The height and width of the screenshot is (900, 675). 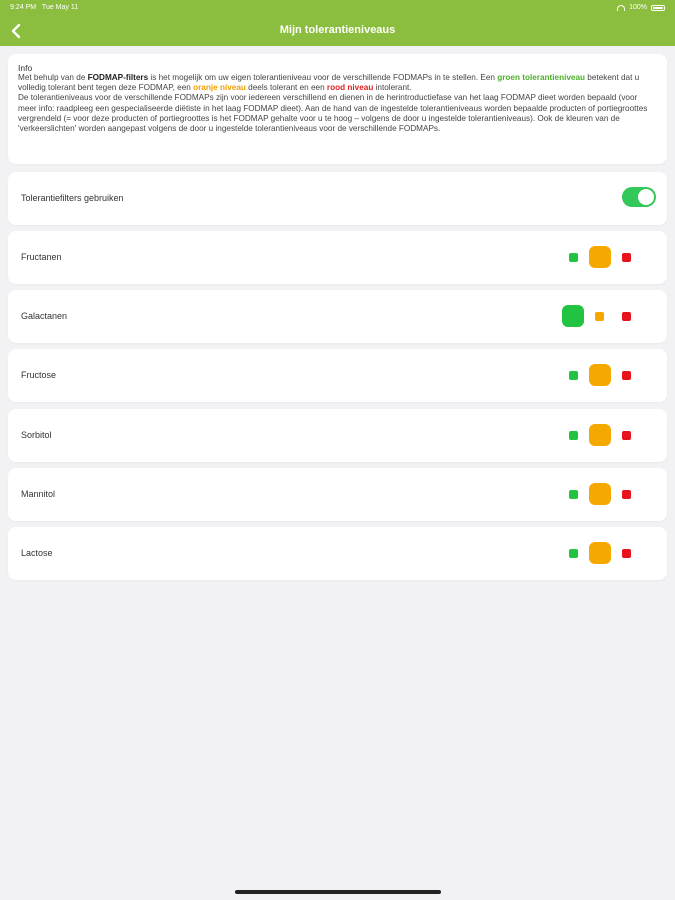 What do you see at coordinates (392, 88) in the screenshot?
I see `info-text-part: intolerant.` at bounding box center [392, 88].